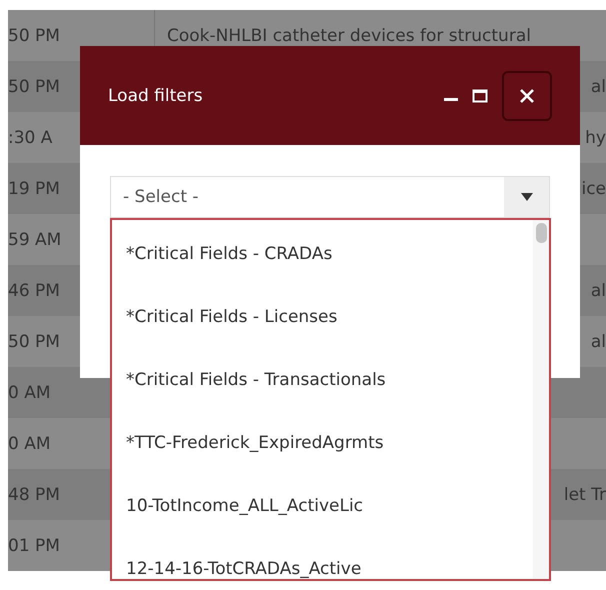  I want to click on table-cell: Cook-NHLBI catheter devices for structural, so click(349, 36).